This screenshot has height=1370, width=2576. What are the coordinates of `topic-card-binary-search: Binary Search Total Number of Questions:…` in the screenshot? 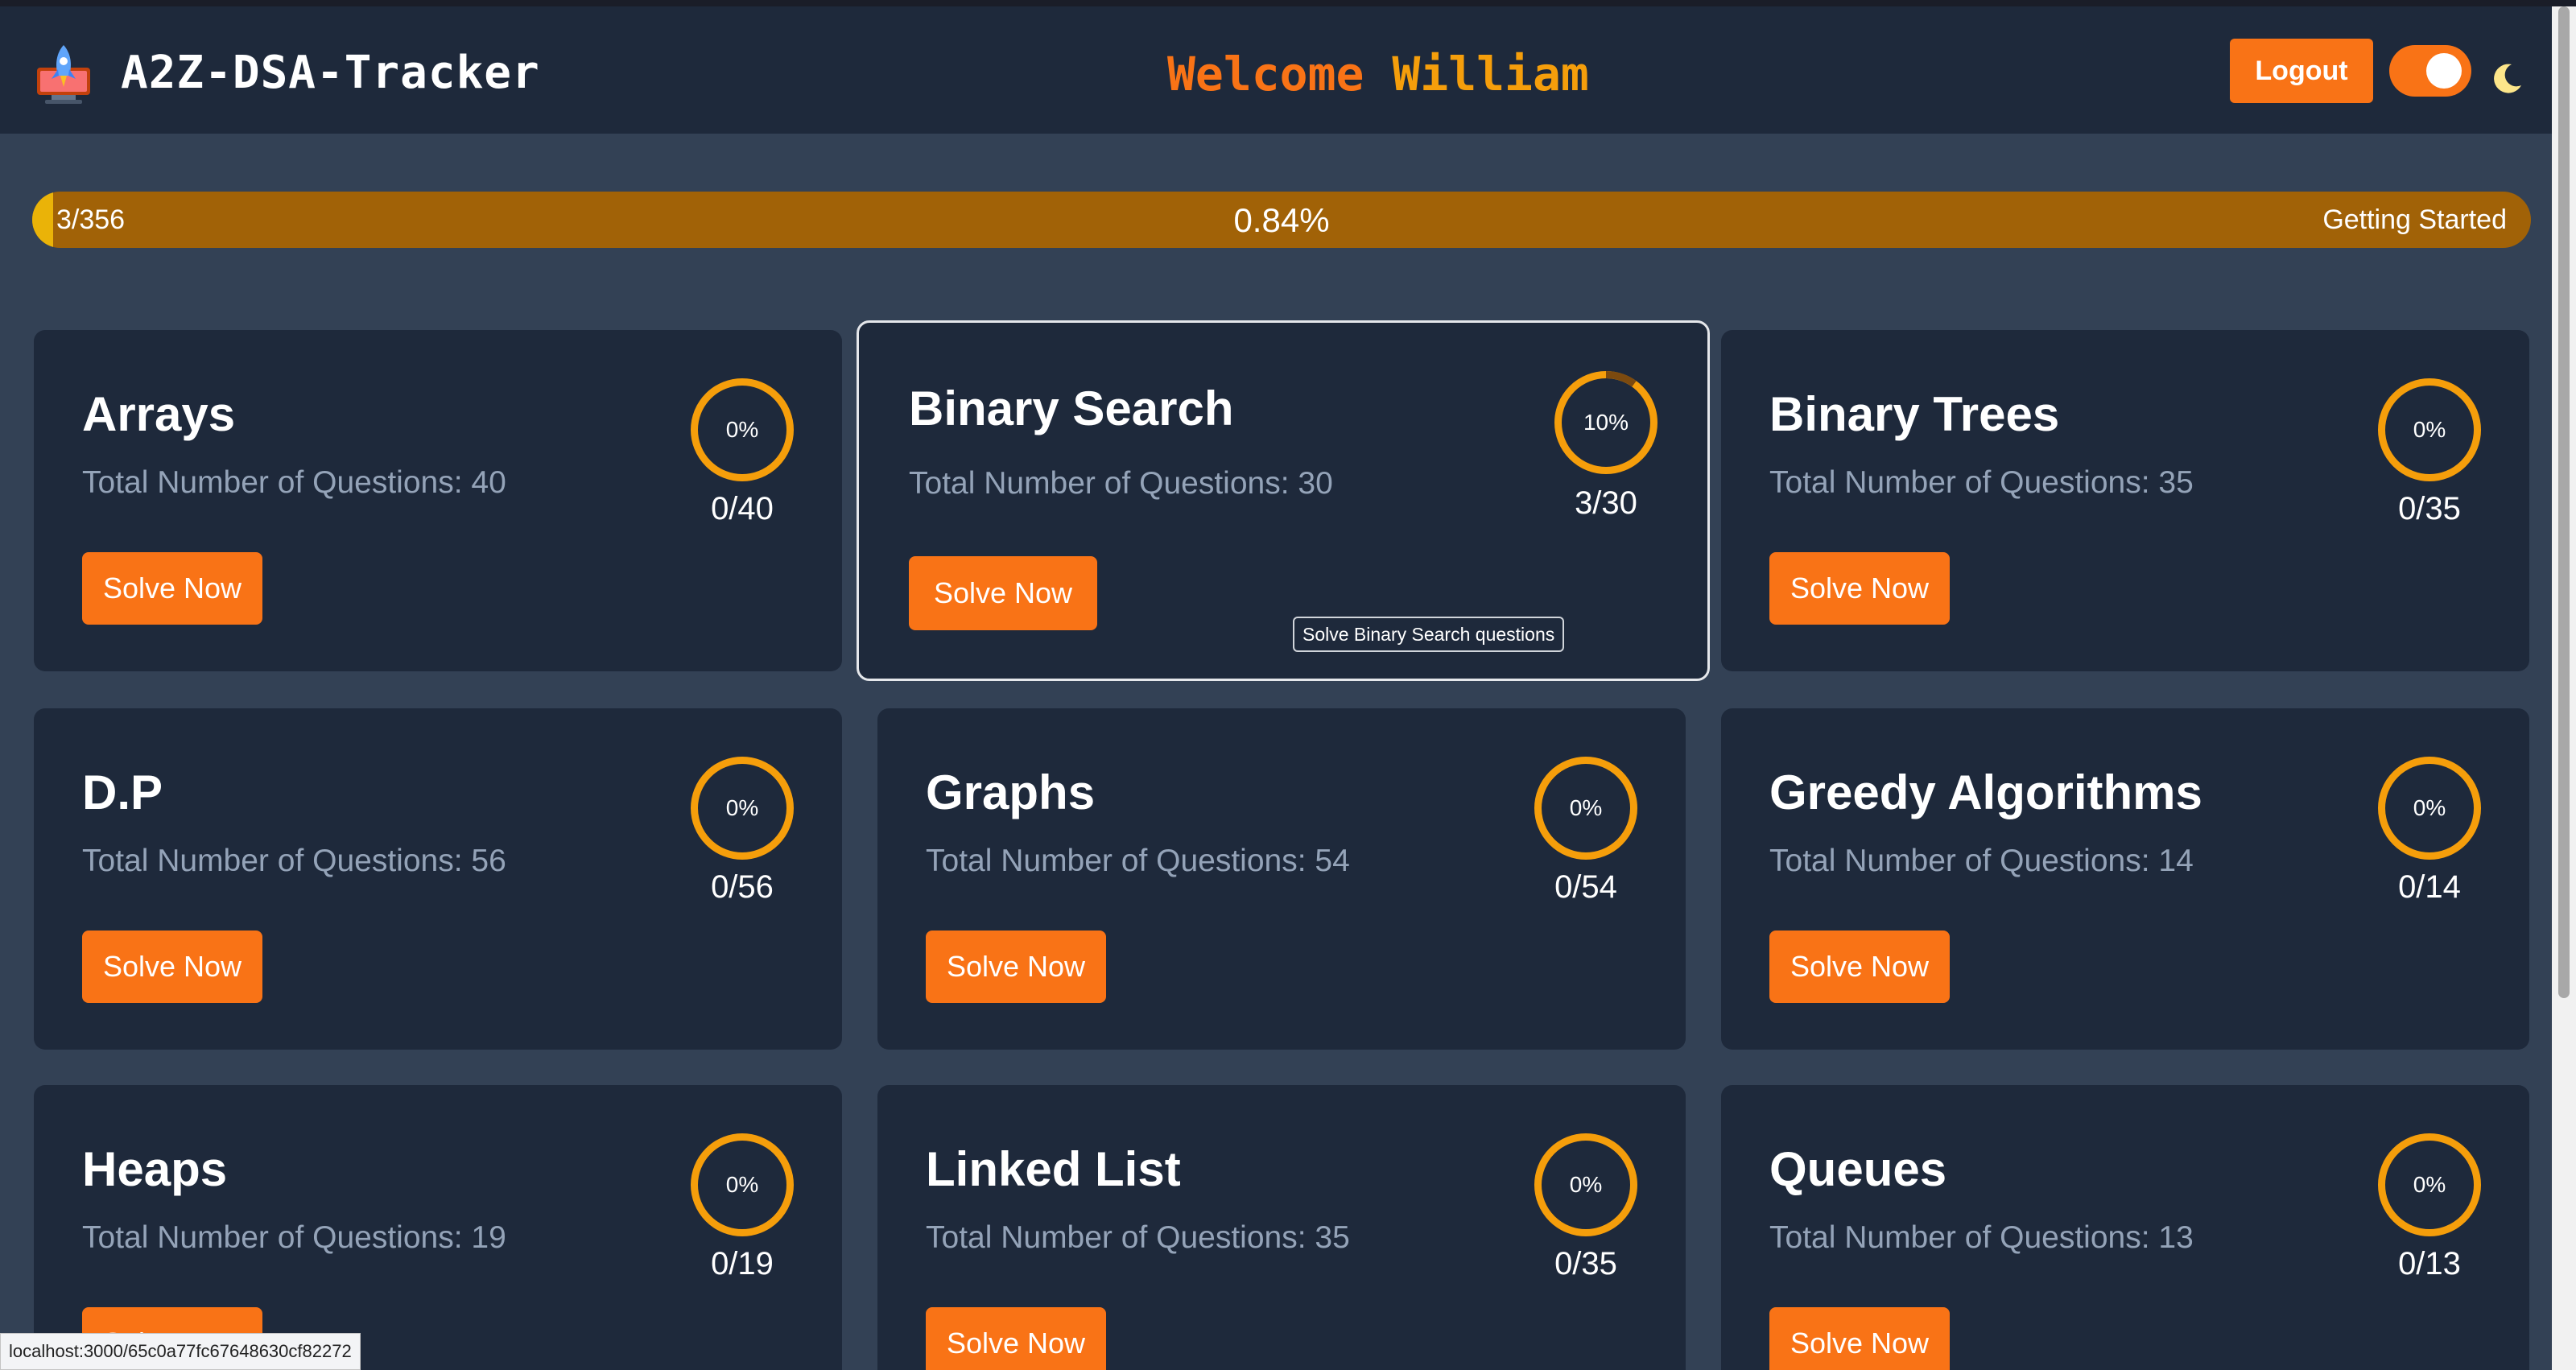 It's located at (1283, 501).